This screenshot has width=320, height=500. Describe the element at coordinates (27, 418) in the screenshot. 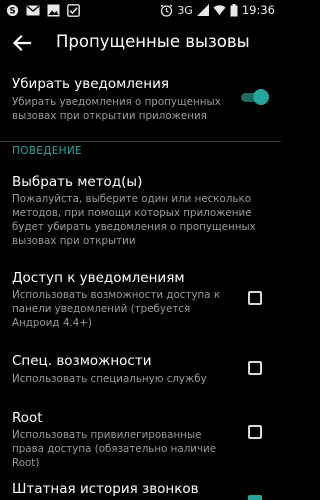

I see `setting-title: Root` at that location.